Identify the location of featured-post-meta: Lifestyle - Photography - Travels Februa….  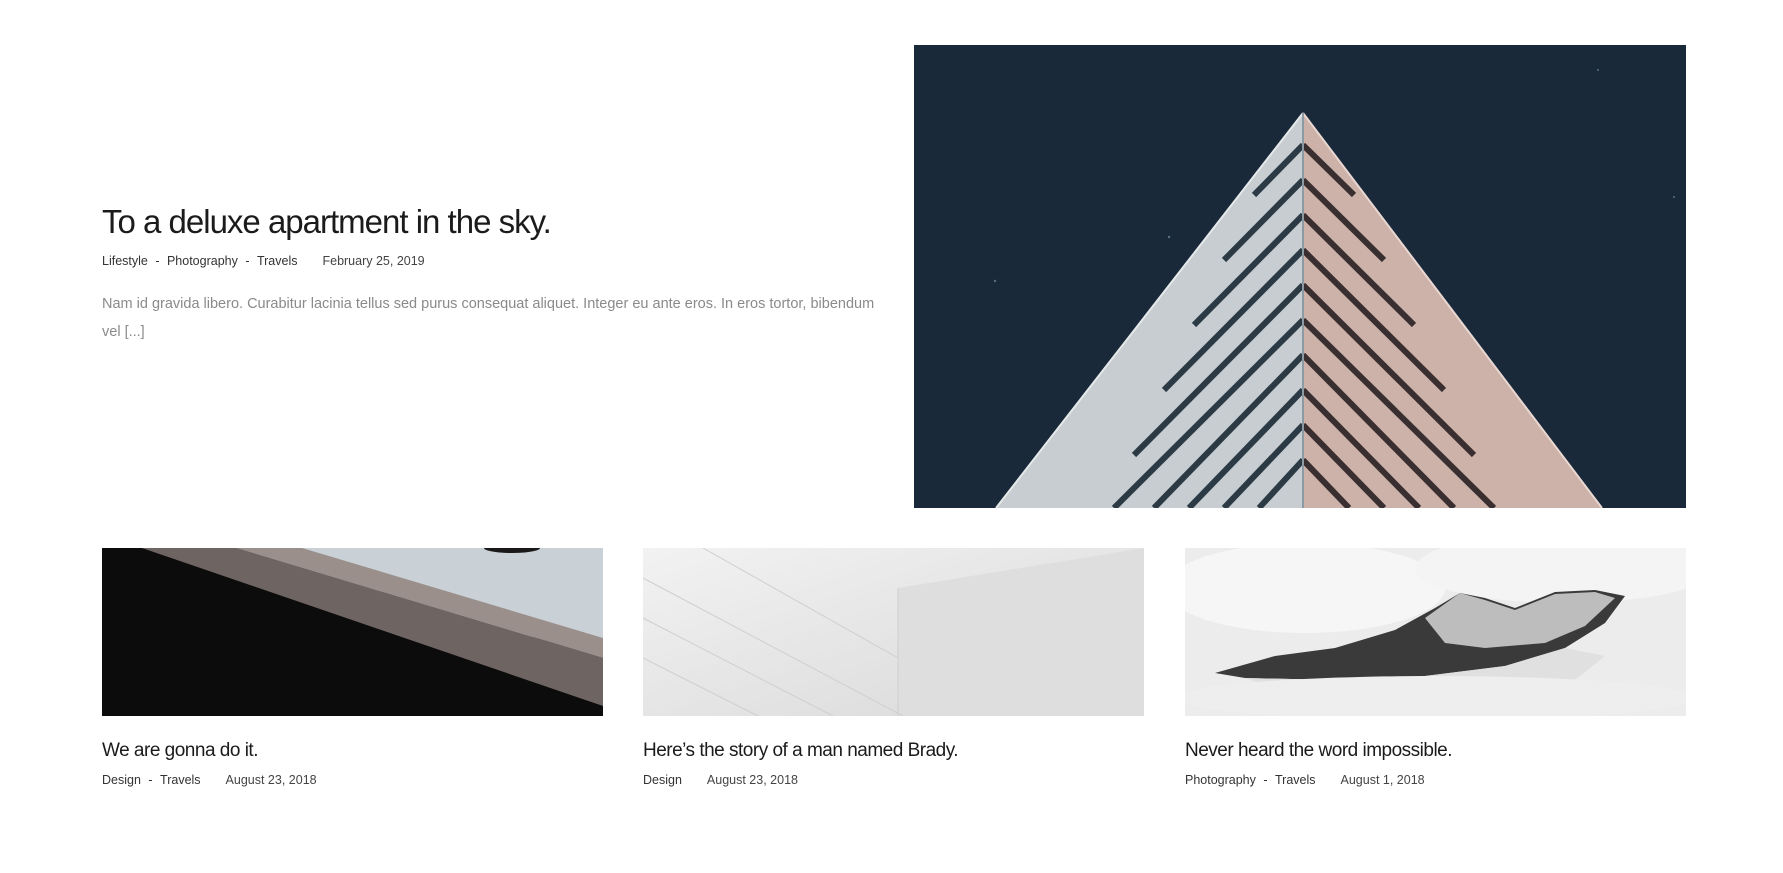
(492, 261).